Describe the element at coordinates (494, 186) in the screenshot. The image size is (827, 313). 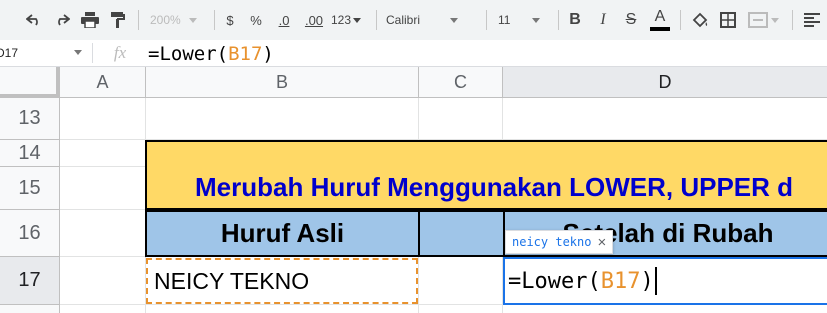
I see `sheet-title: Merubah Huruf Menggunakan LOWER, UPPER d` at that location.